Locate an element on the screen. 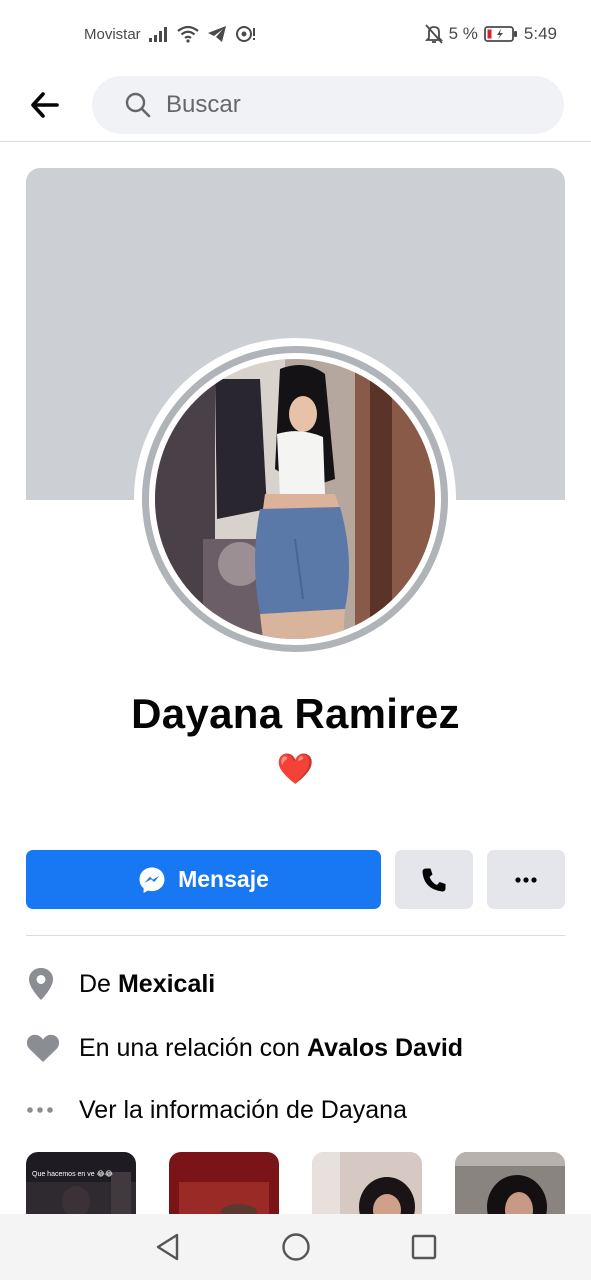  avatar-image is located at coordinates (295, 499).